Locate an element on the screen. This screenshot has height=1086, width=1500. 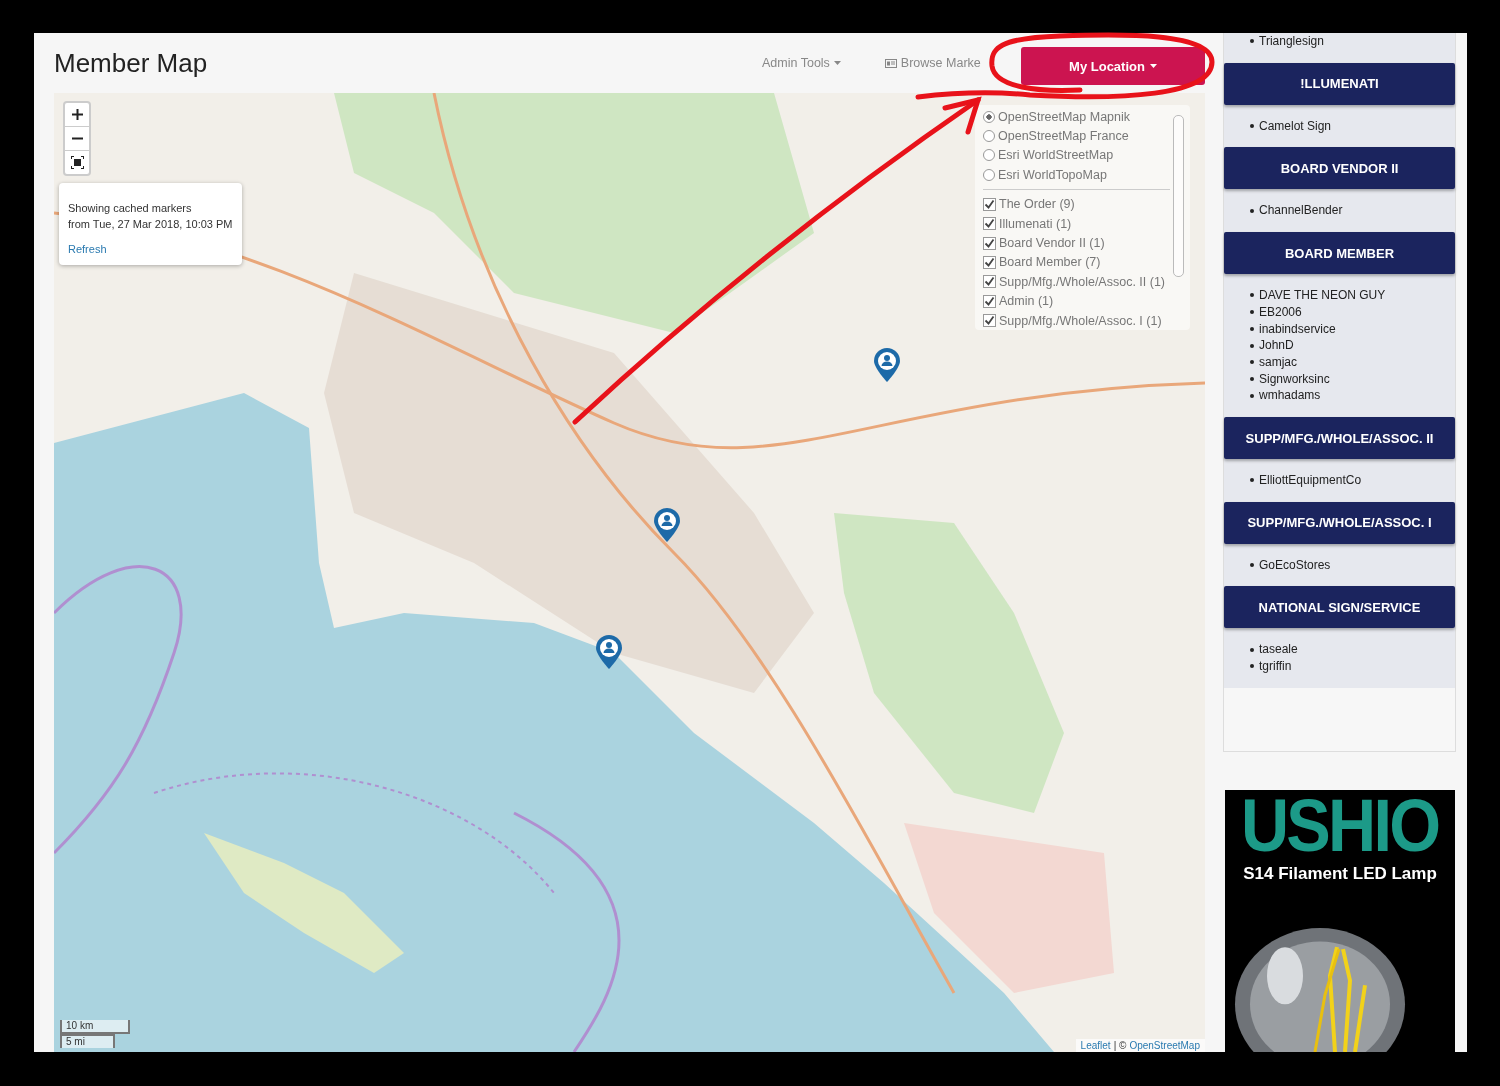
member-name: inabindservice is located at coordinates (1297, 329).